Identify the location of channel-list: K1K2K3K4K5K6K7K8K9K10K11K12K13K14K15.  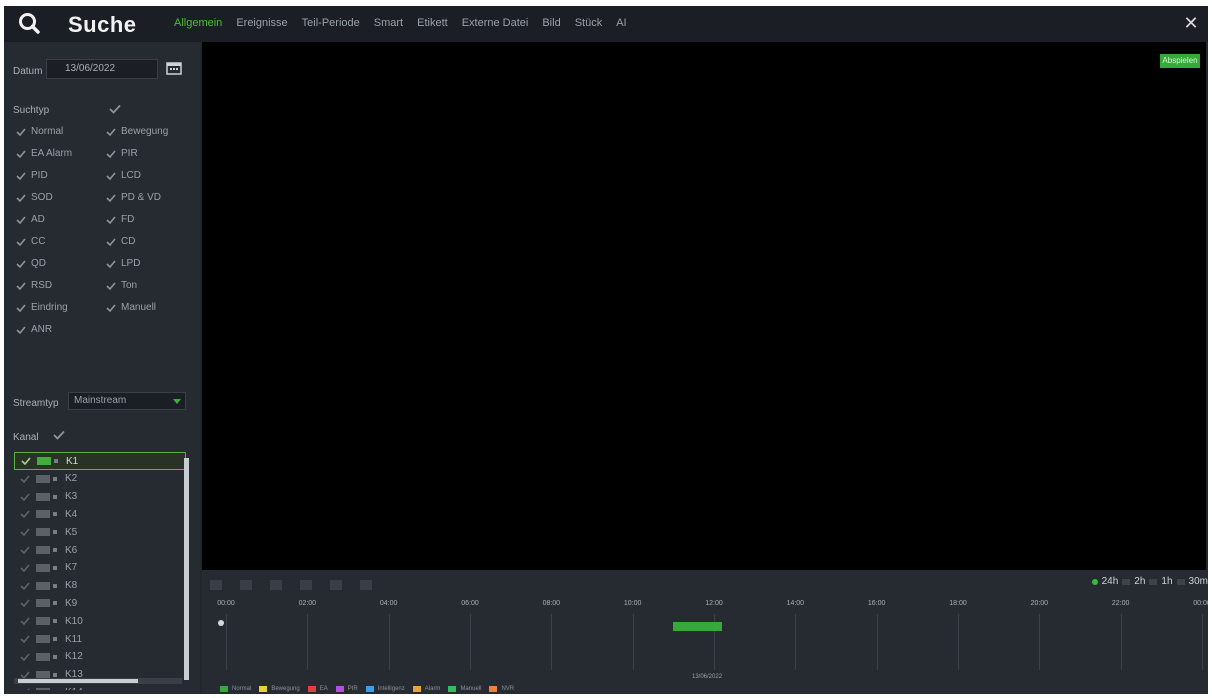
(102, 571).